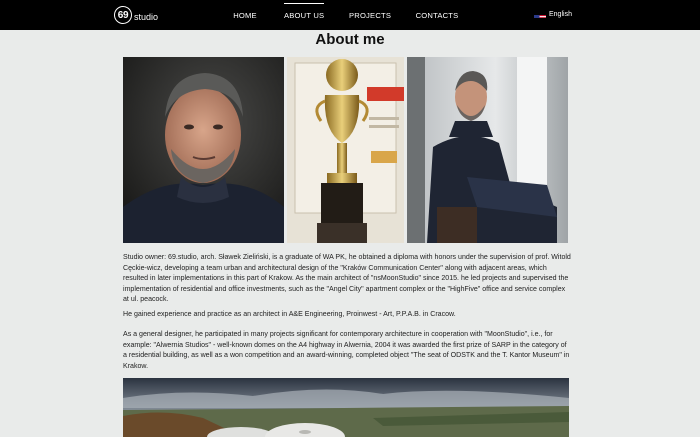 This screenshot has height=437, width=700. What do you see at coordinates (560, 14) in the screenshot?
I see `language-label: English` at bounding box center [560, 14].